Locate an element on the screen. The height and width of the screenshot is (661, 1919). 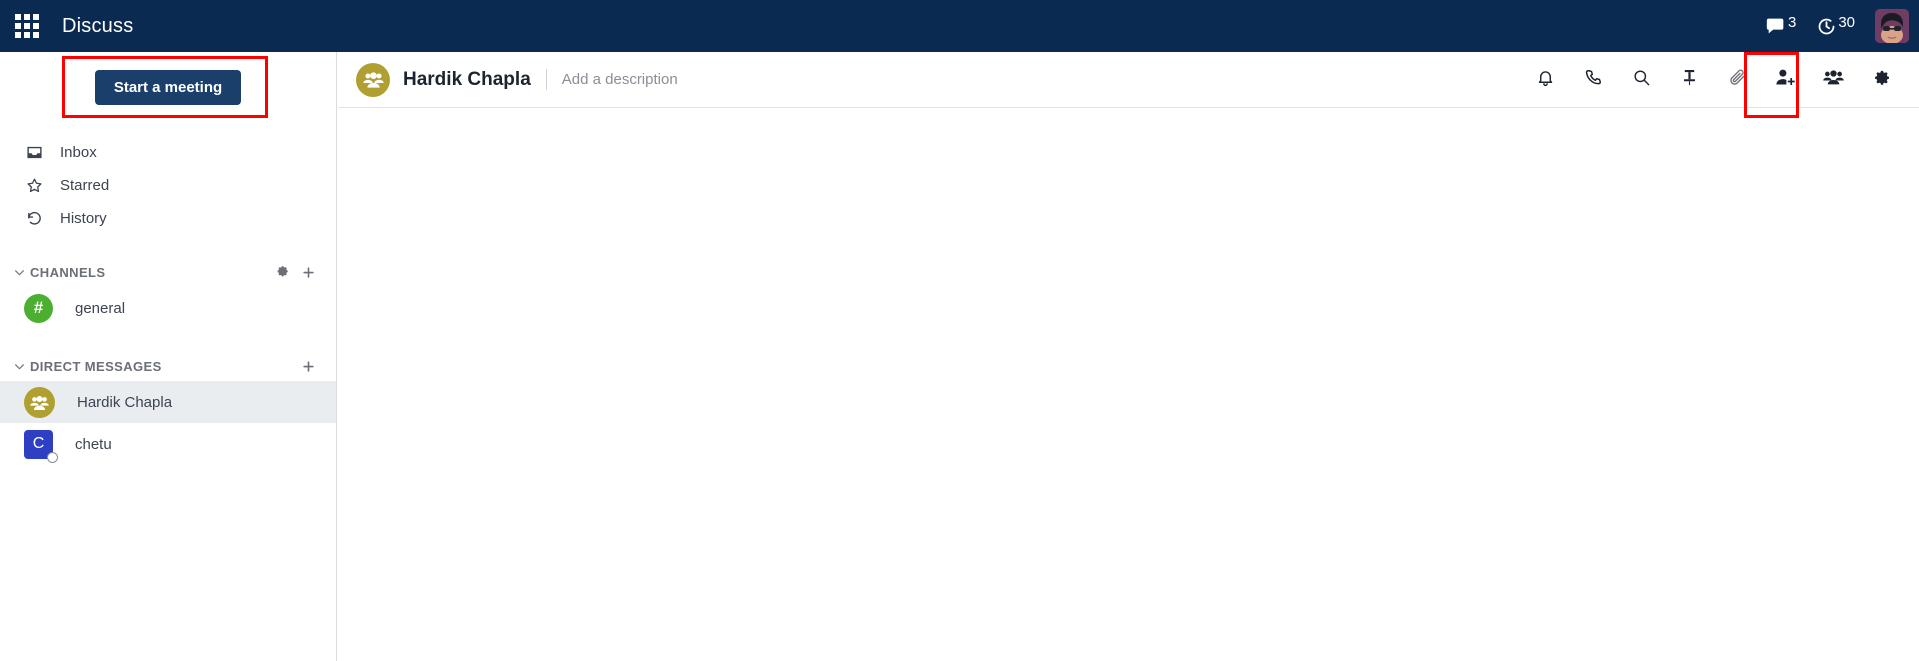
start-meeting-button: Start a meeting is located at coordinates (168, 87).